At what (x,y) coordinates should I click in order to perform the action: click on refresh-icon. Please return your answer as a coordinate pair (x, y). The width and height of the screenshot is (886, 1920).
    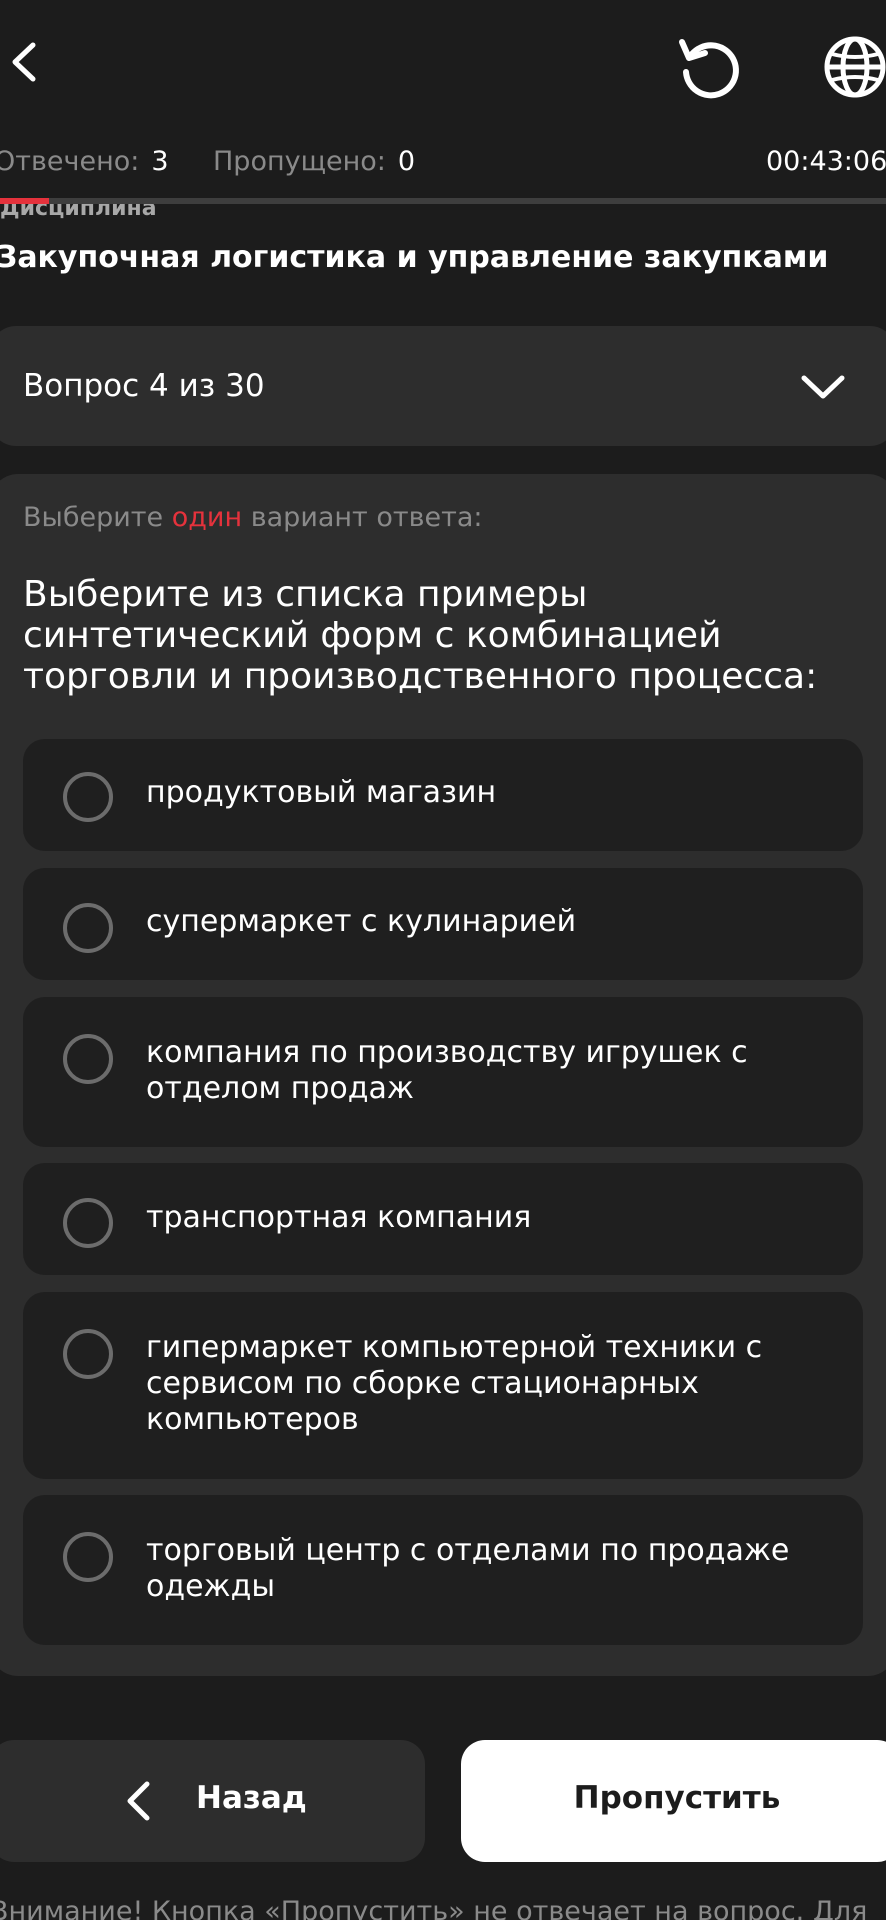
    Looking at the image, I should click on (709, 69).